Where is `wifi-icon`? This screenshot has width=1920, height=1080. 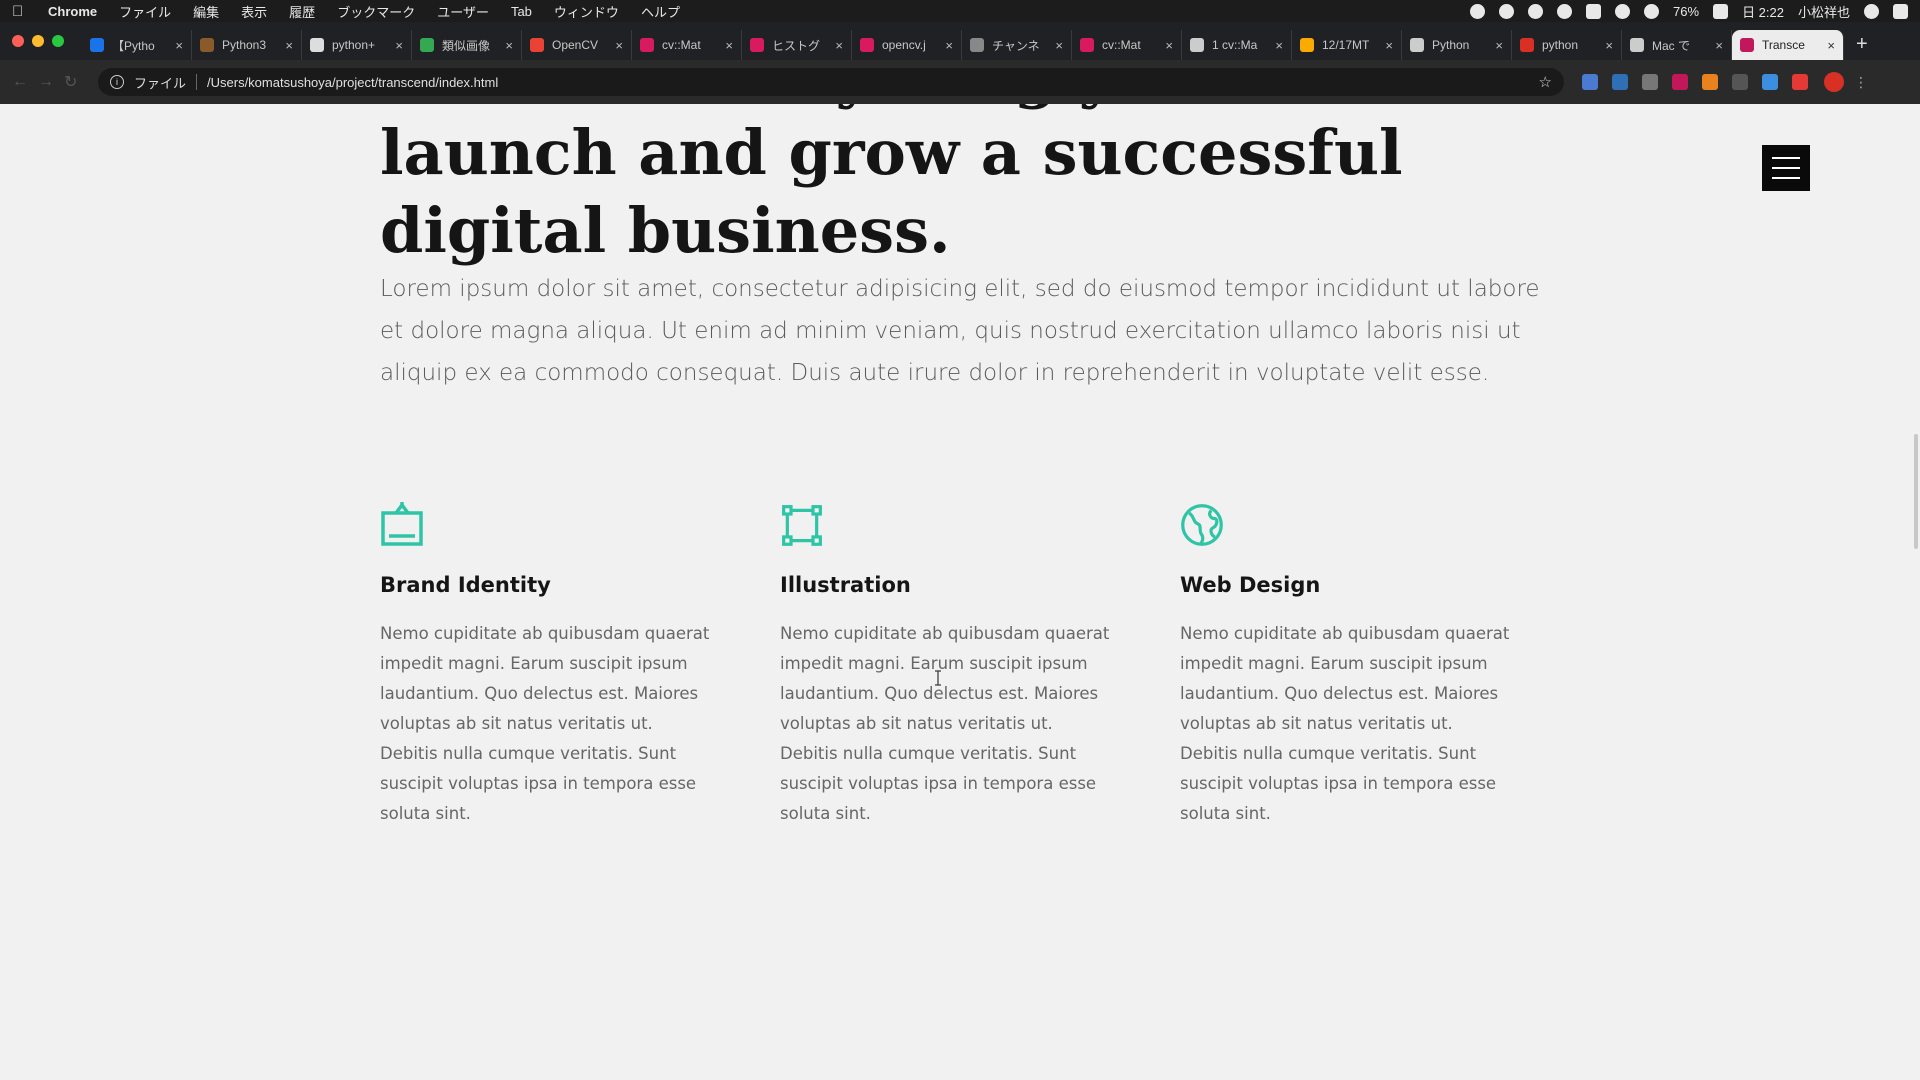 wifi-icon is located at coordinates (1652, 11).